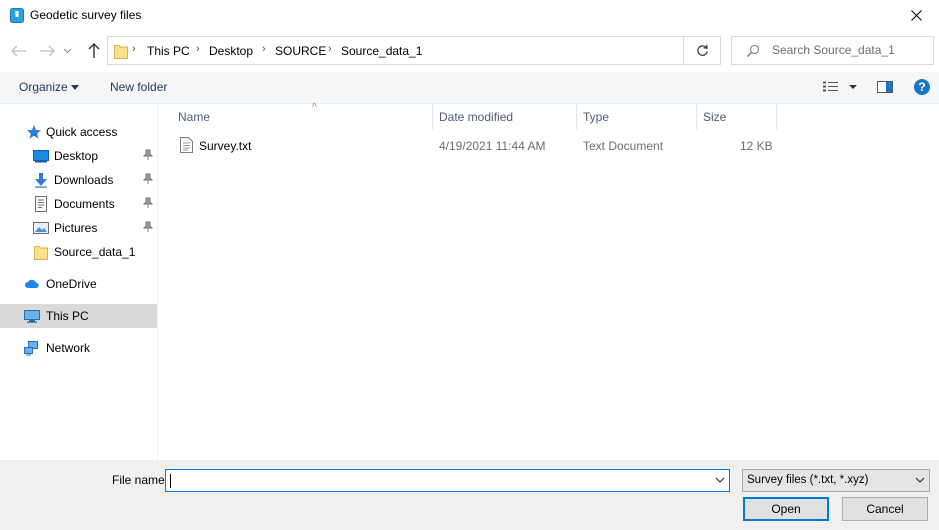  I want to click on sidebar-item-quick-access: Quick access, so click(78, 132).